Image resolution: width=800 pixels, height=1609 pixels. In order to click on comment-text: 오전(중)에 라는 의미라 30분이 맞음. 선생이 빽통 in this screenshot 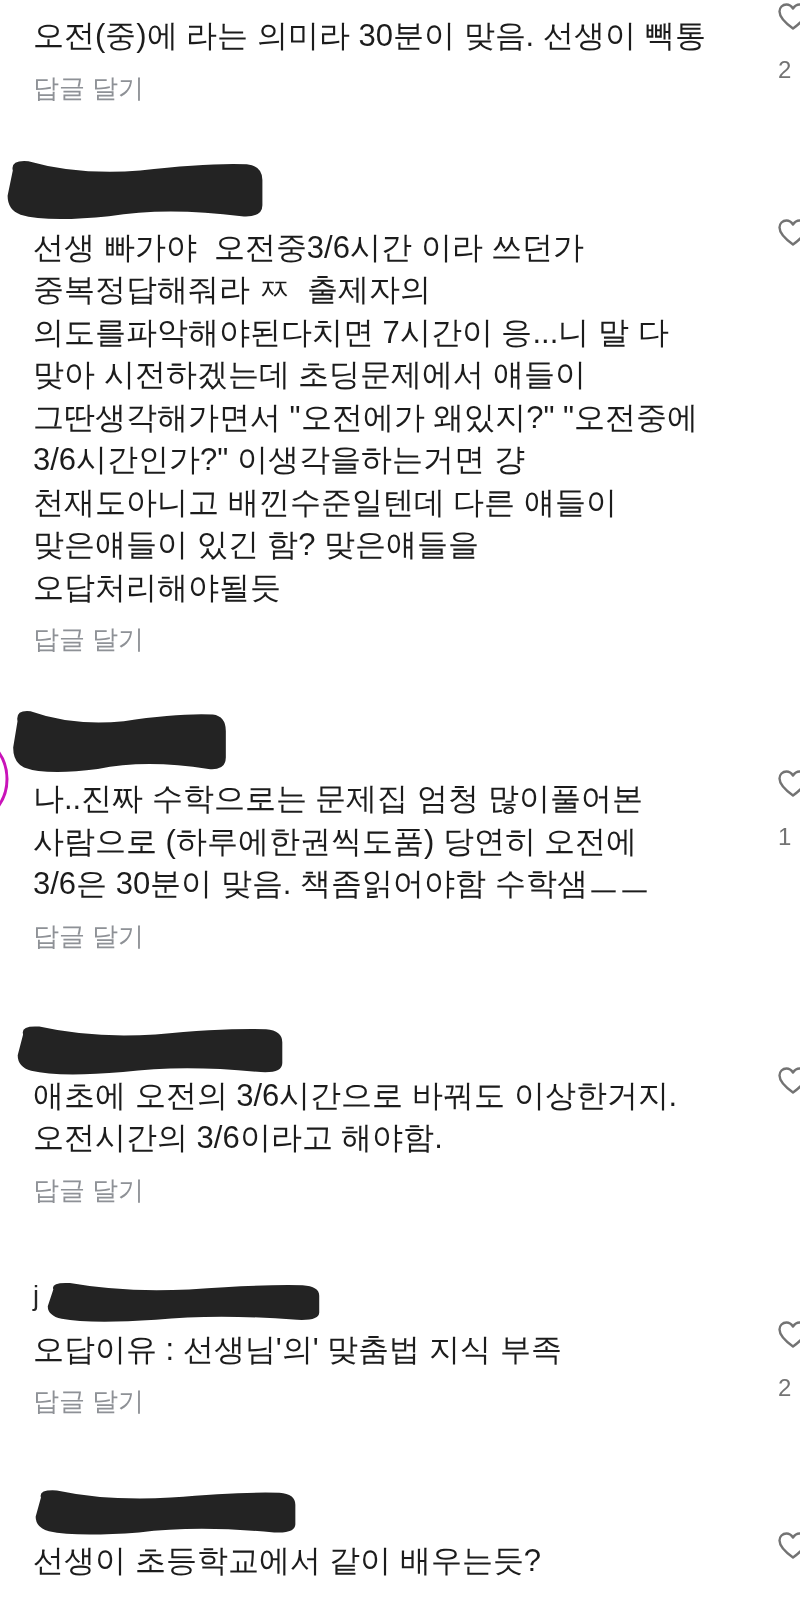, I will do `click(370, 36)`.